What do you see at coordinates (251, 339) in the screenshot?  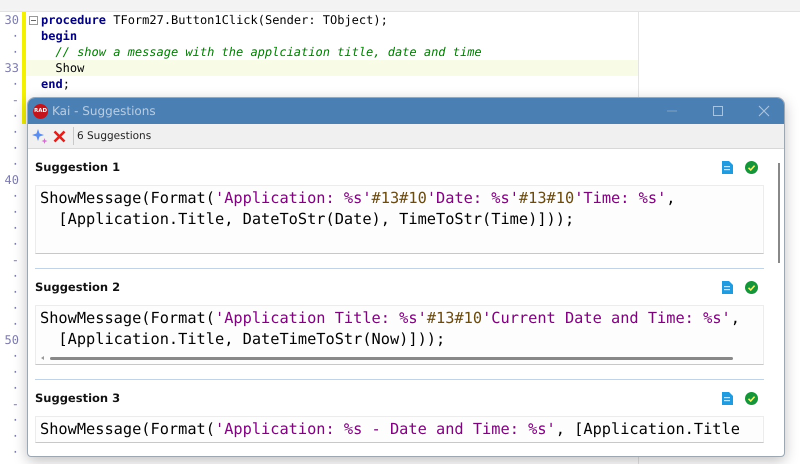 I see `code-line: [Application.Title, DateTimeToStr(Now)]));` at bounding box center [251, 339].